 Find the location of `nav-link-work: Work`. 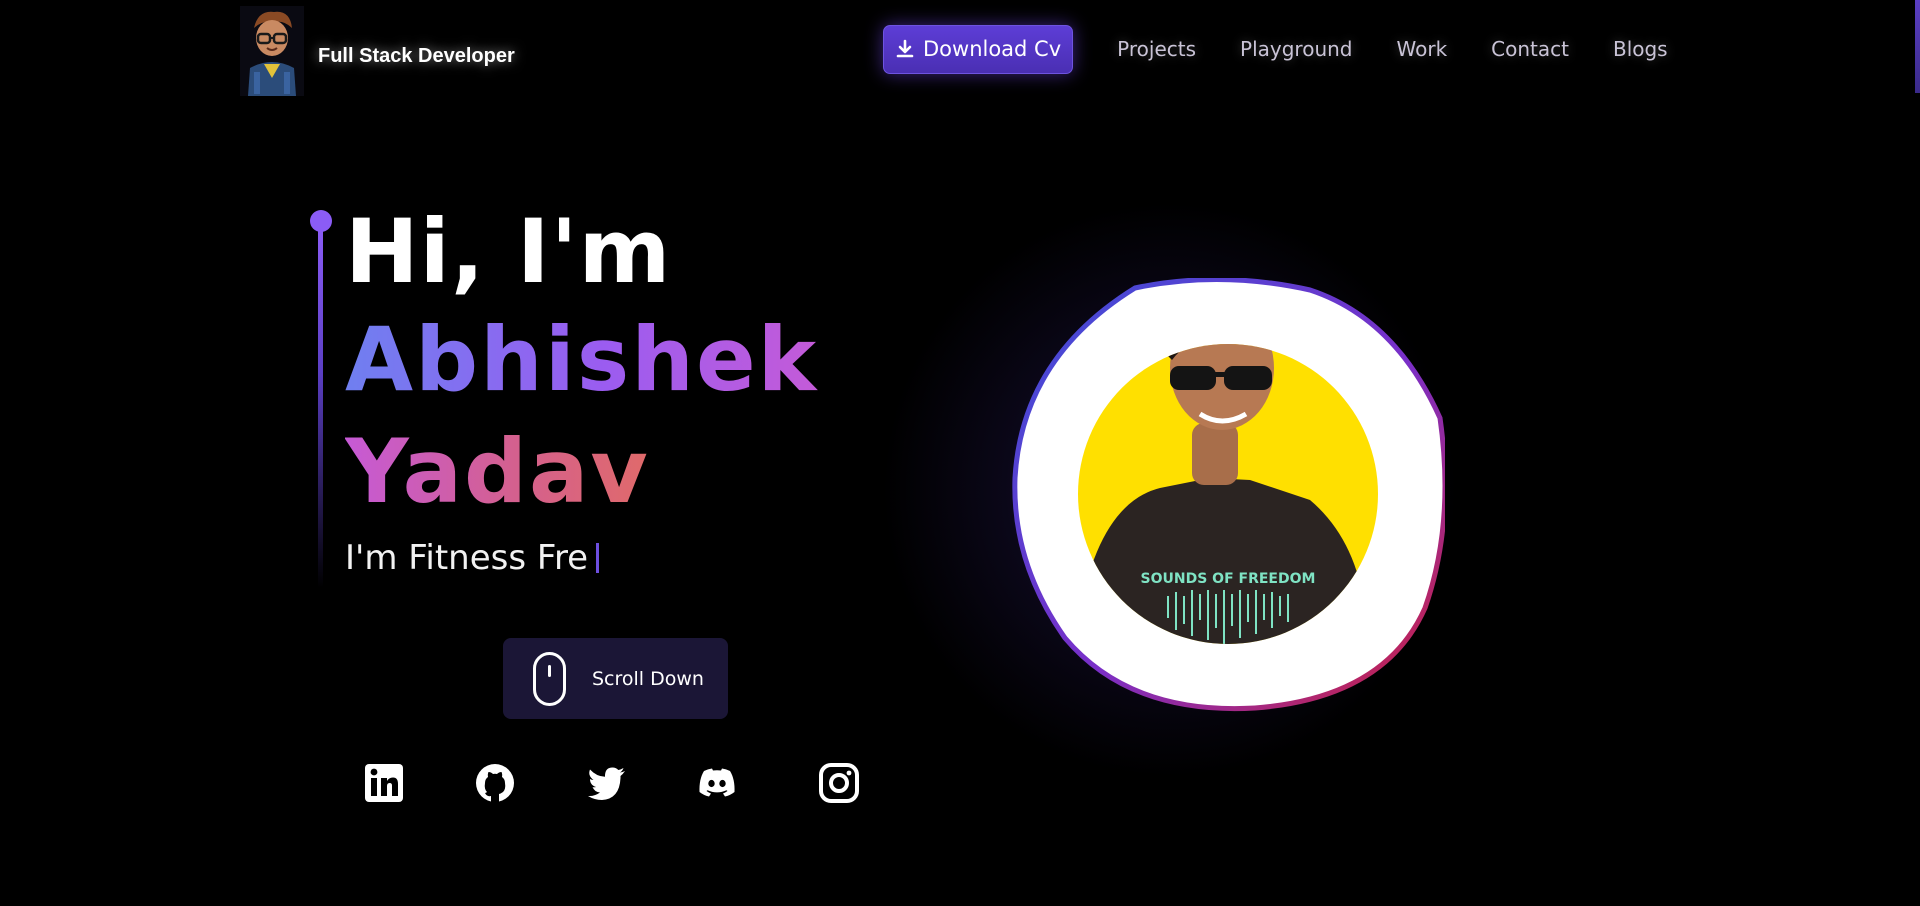

nav-link-work: Work is located at coordinates (1422, 49).